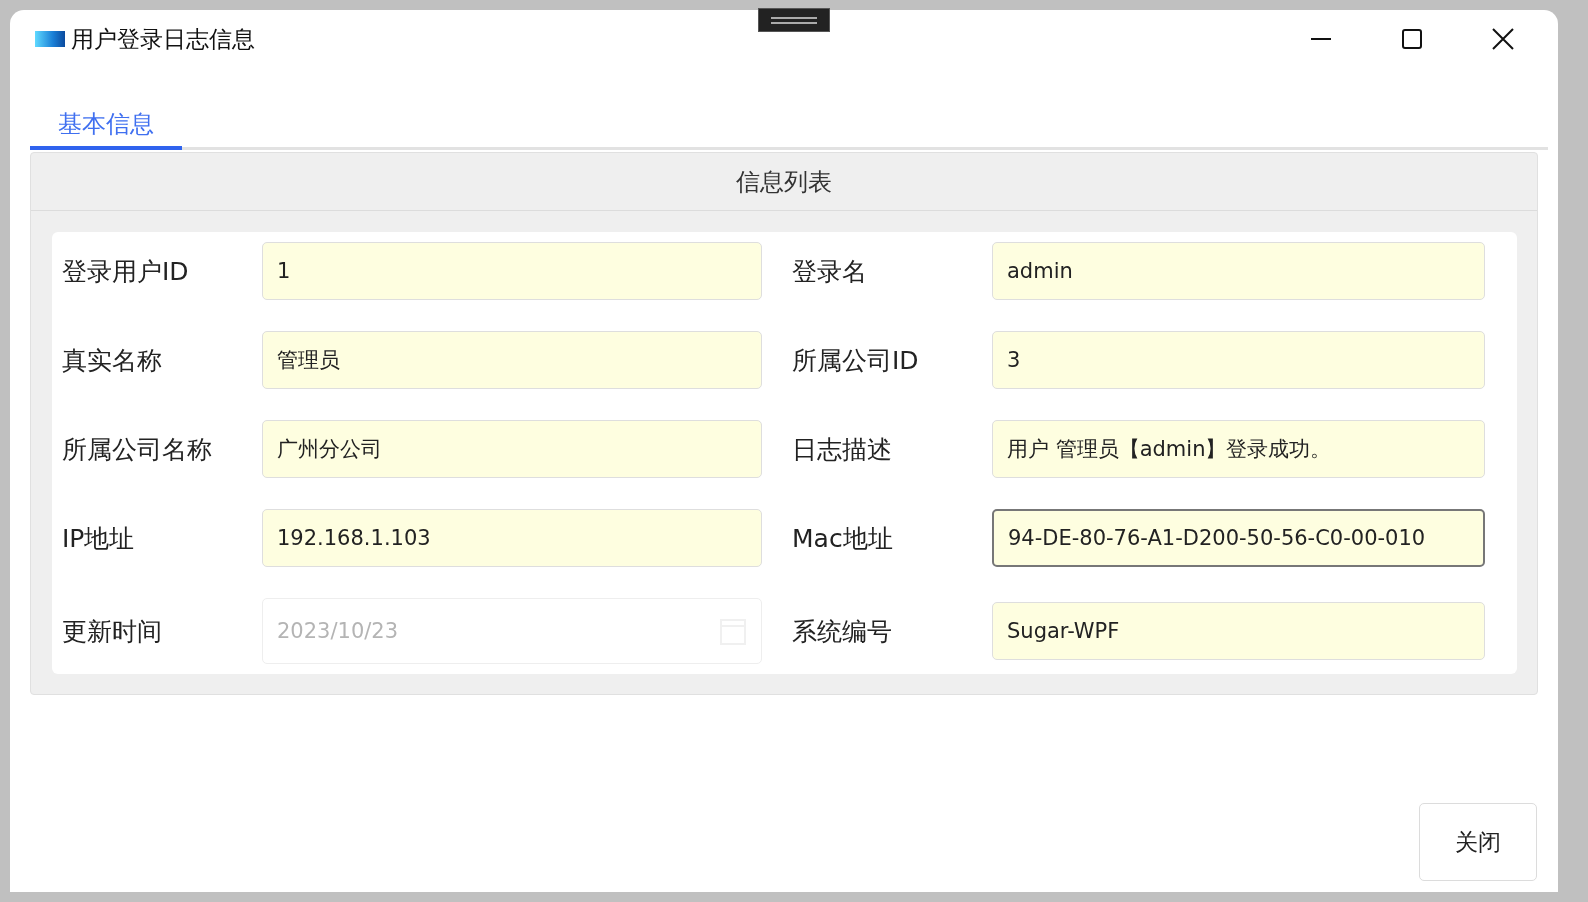 The width and height of the screenshot is (1588, 902). Describe the element at coordinates (512, 271) in the screenshot. I see `input-field: 1` at that location.